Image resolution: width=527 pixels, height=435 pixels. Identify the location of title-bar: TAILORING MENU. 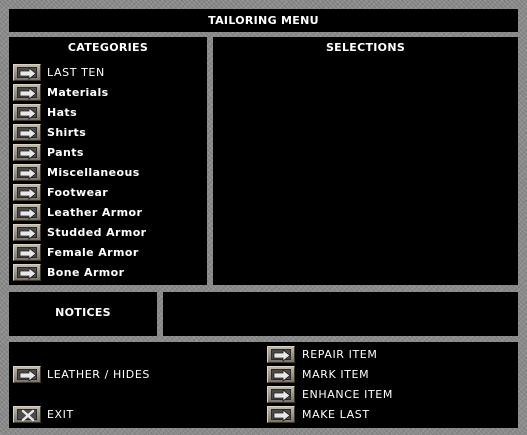
(263, 20).